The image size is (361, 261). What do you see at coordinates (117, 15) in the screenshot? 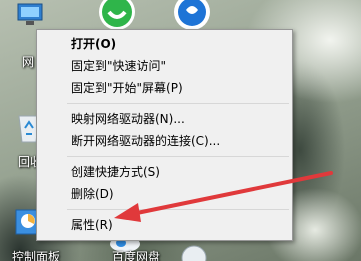
I see `app-icon-green` at bounding box center [117, 15].